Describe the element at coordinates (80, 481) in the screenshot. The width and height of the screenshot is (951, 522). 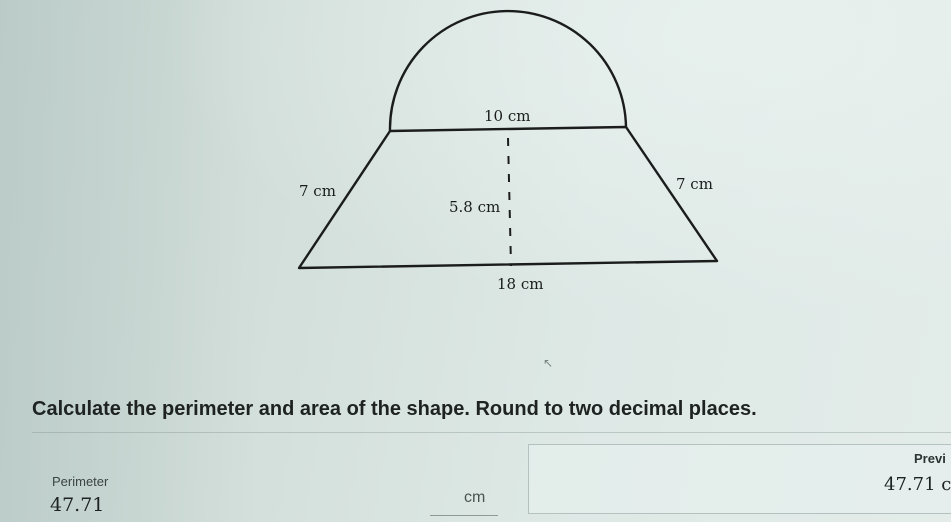
I see `perimeter-label: Perimeter` at that location.